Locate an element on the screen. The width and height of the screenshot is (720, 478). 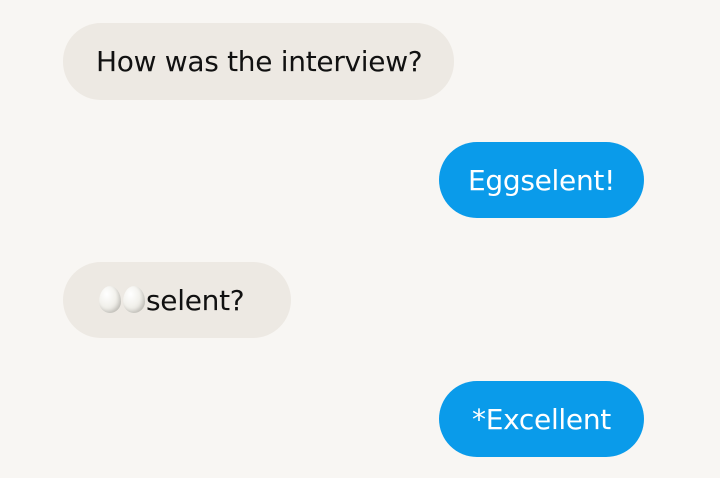
message-bubble-outgoing: *Excellent is located at coordinates (541, 419).